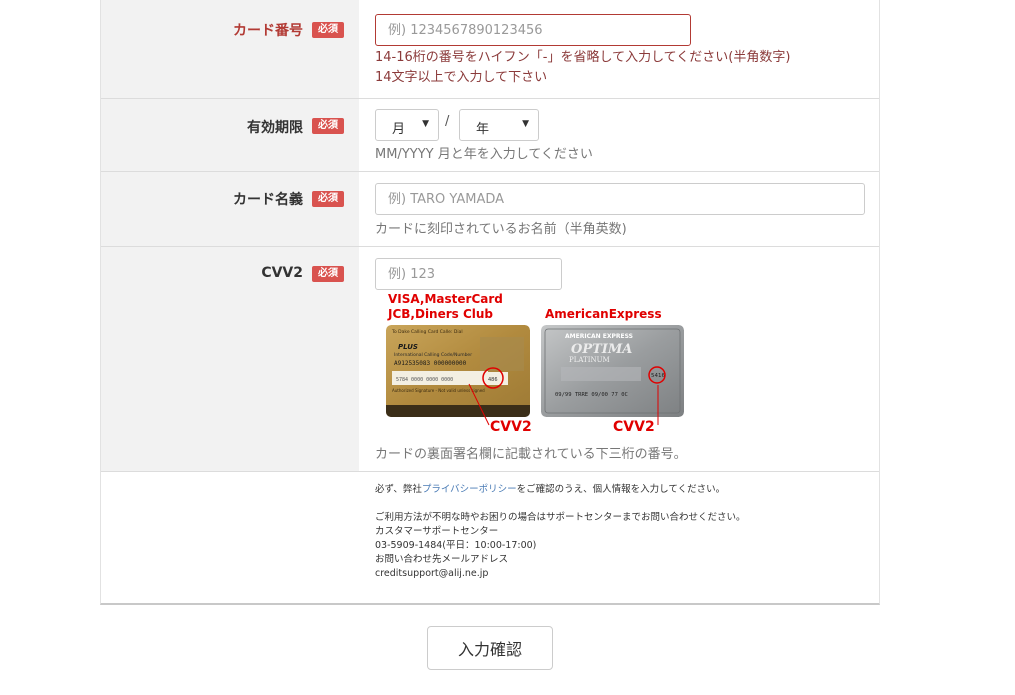 The image size is (1015, 695). Describe the element at coordinates (398, 489) in the screenshot. I see `notice-text: 必ず、弊社` at that location.